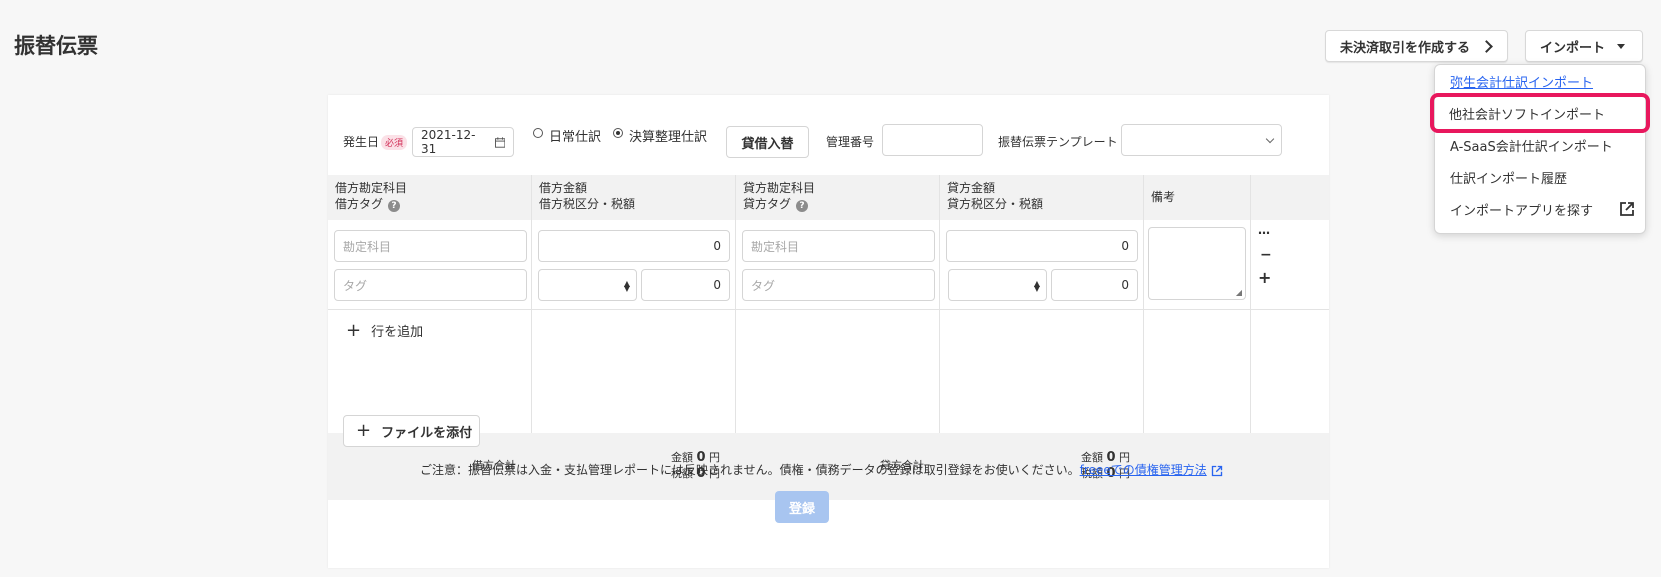  I want to click on menu-item-asaas-import: A-SaaS会計仕訳インポート, so click(1540, 145).